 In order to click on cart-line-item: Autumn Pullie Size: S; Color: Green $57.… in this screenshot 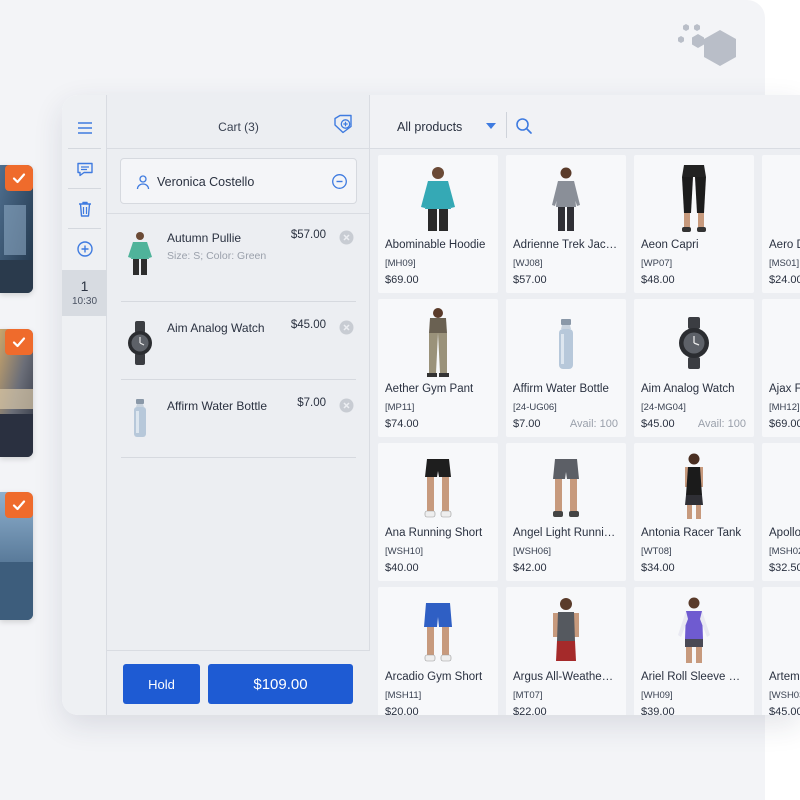, I will do `click(238, 259)`.